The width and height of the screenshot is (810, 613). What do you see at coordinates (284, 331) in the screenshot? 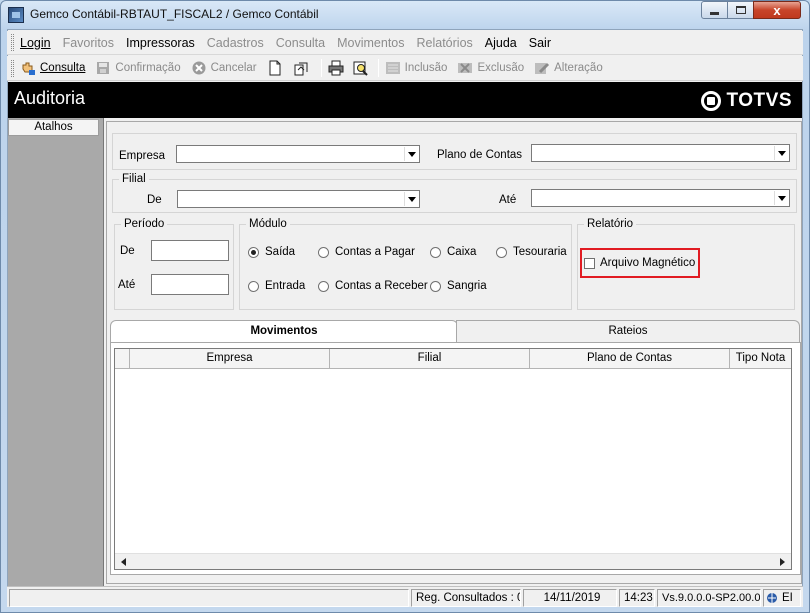
I see `tab-movimentos: Movimentos` at bounding box center [284, 331].